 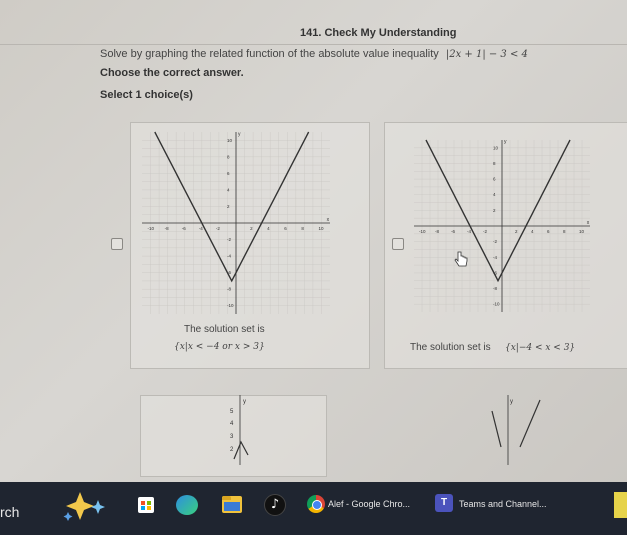 I want to click on file-explorer-icon, so click(x=232, y=504).